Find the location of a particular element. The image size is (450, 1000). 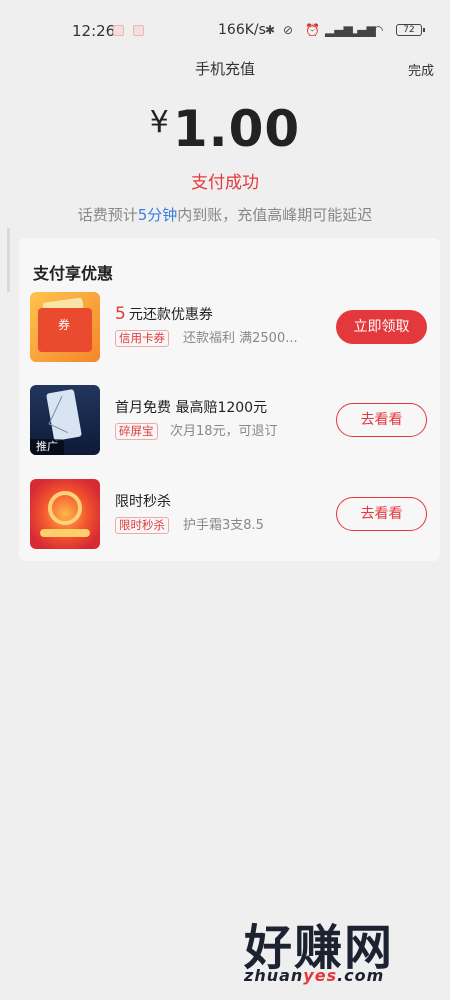

offer-item-repayment-coupon: 券 5 元还款优惠券 信用卡券 还款福利 满2500... 立即领取 is located at coordinates (229, 332).